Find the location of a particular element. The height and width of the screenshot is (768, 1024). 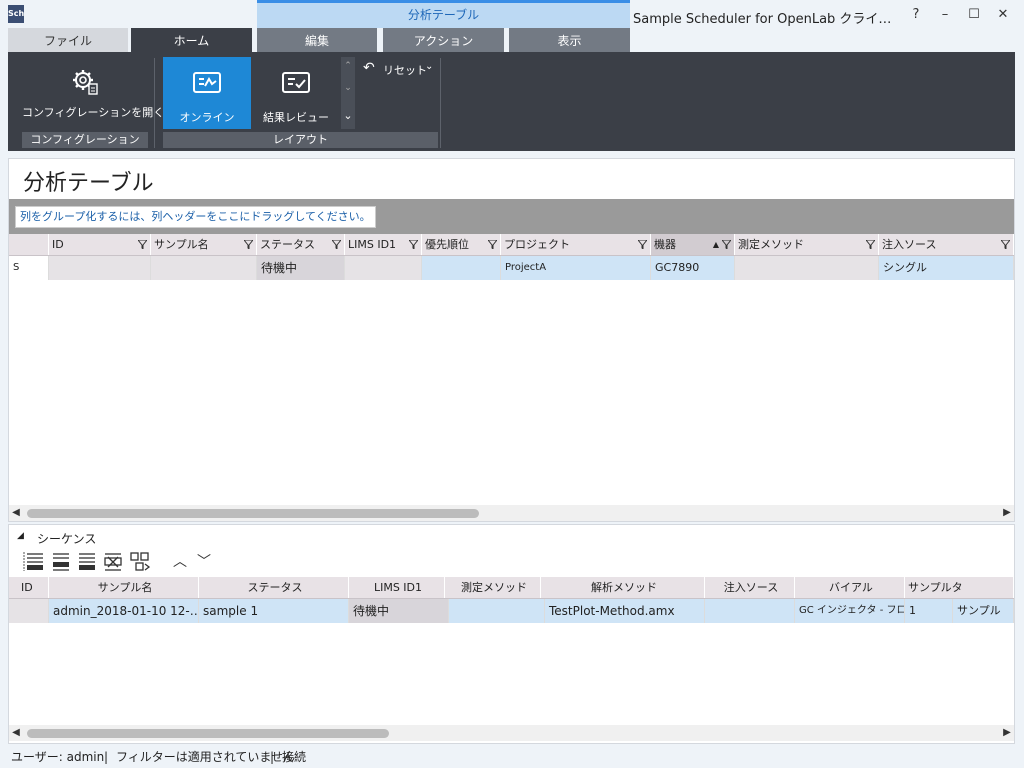

online-label: オンライン is located at coordinates (207, 117).